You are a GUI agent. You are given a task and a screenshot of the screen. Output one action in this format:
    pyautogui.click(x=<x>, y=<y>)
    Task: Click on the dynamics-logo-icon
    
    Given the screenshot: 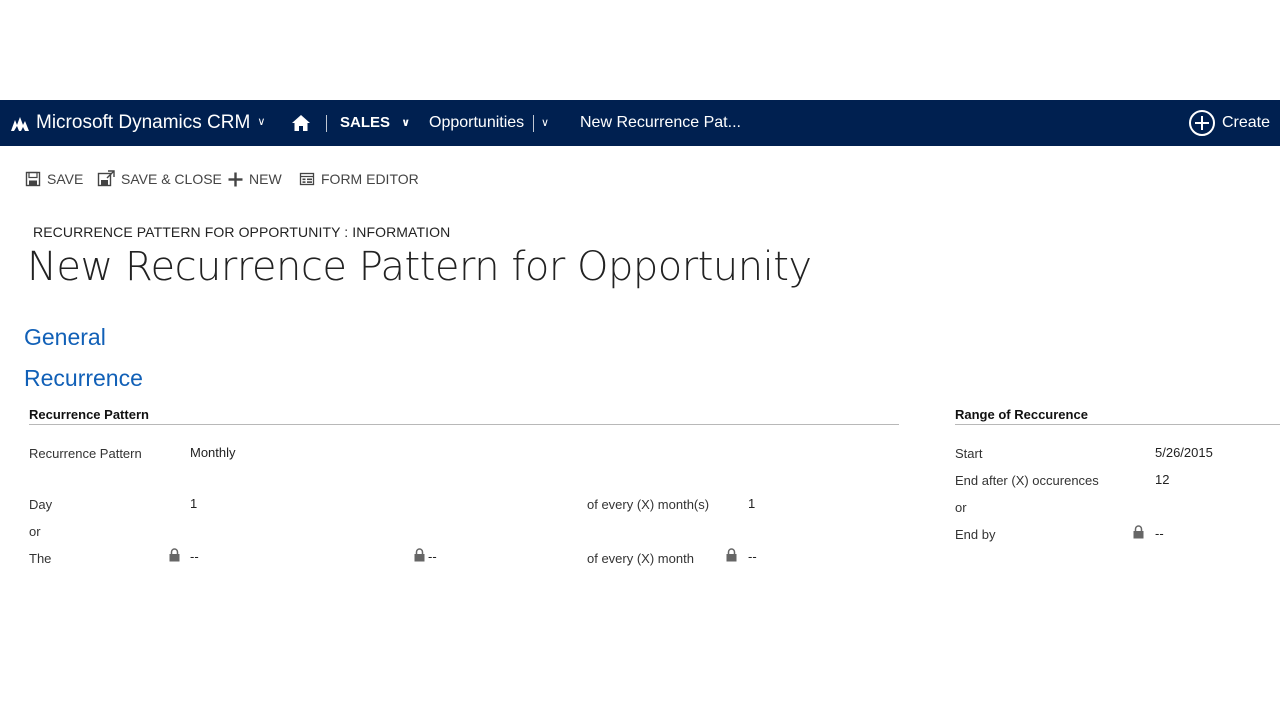 What is the action you would take?
    pyautogui.click(x=20, y=124)
    